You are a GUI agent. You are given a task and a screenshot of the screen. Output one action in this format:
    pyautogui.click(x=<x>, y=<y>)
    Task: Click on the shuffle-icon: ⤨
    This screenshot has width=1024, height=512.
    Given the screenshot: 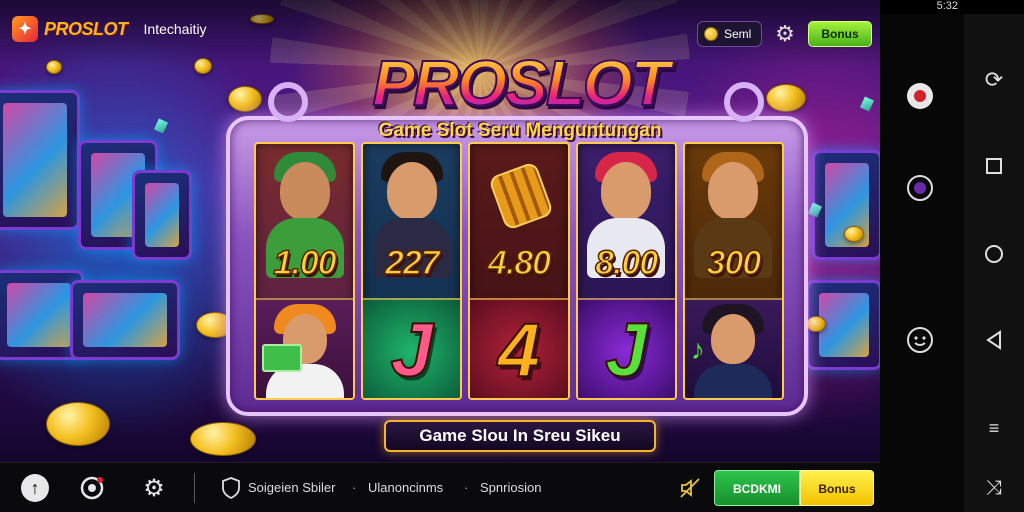 What is the action you would take?
    pyautogui.click(x=994, y=488)
    